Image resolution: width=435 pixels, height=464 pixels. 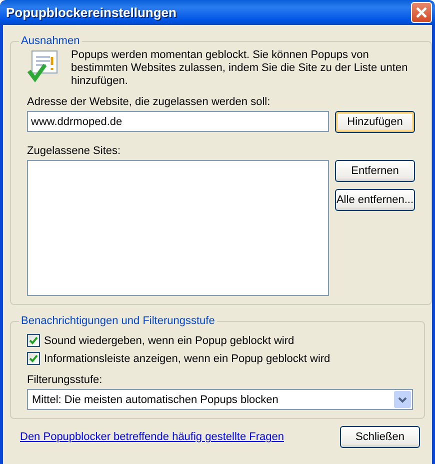 What do you see at coordinates (169, 340) in the screenshot?
I see `checkbox-label: Sound wiedergeben, wenn ein Popup geblockt wird` at bounding box center [169, 340].